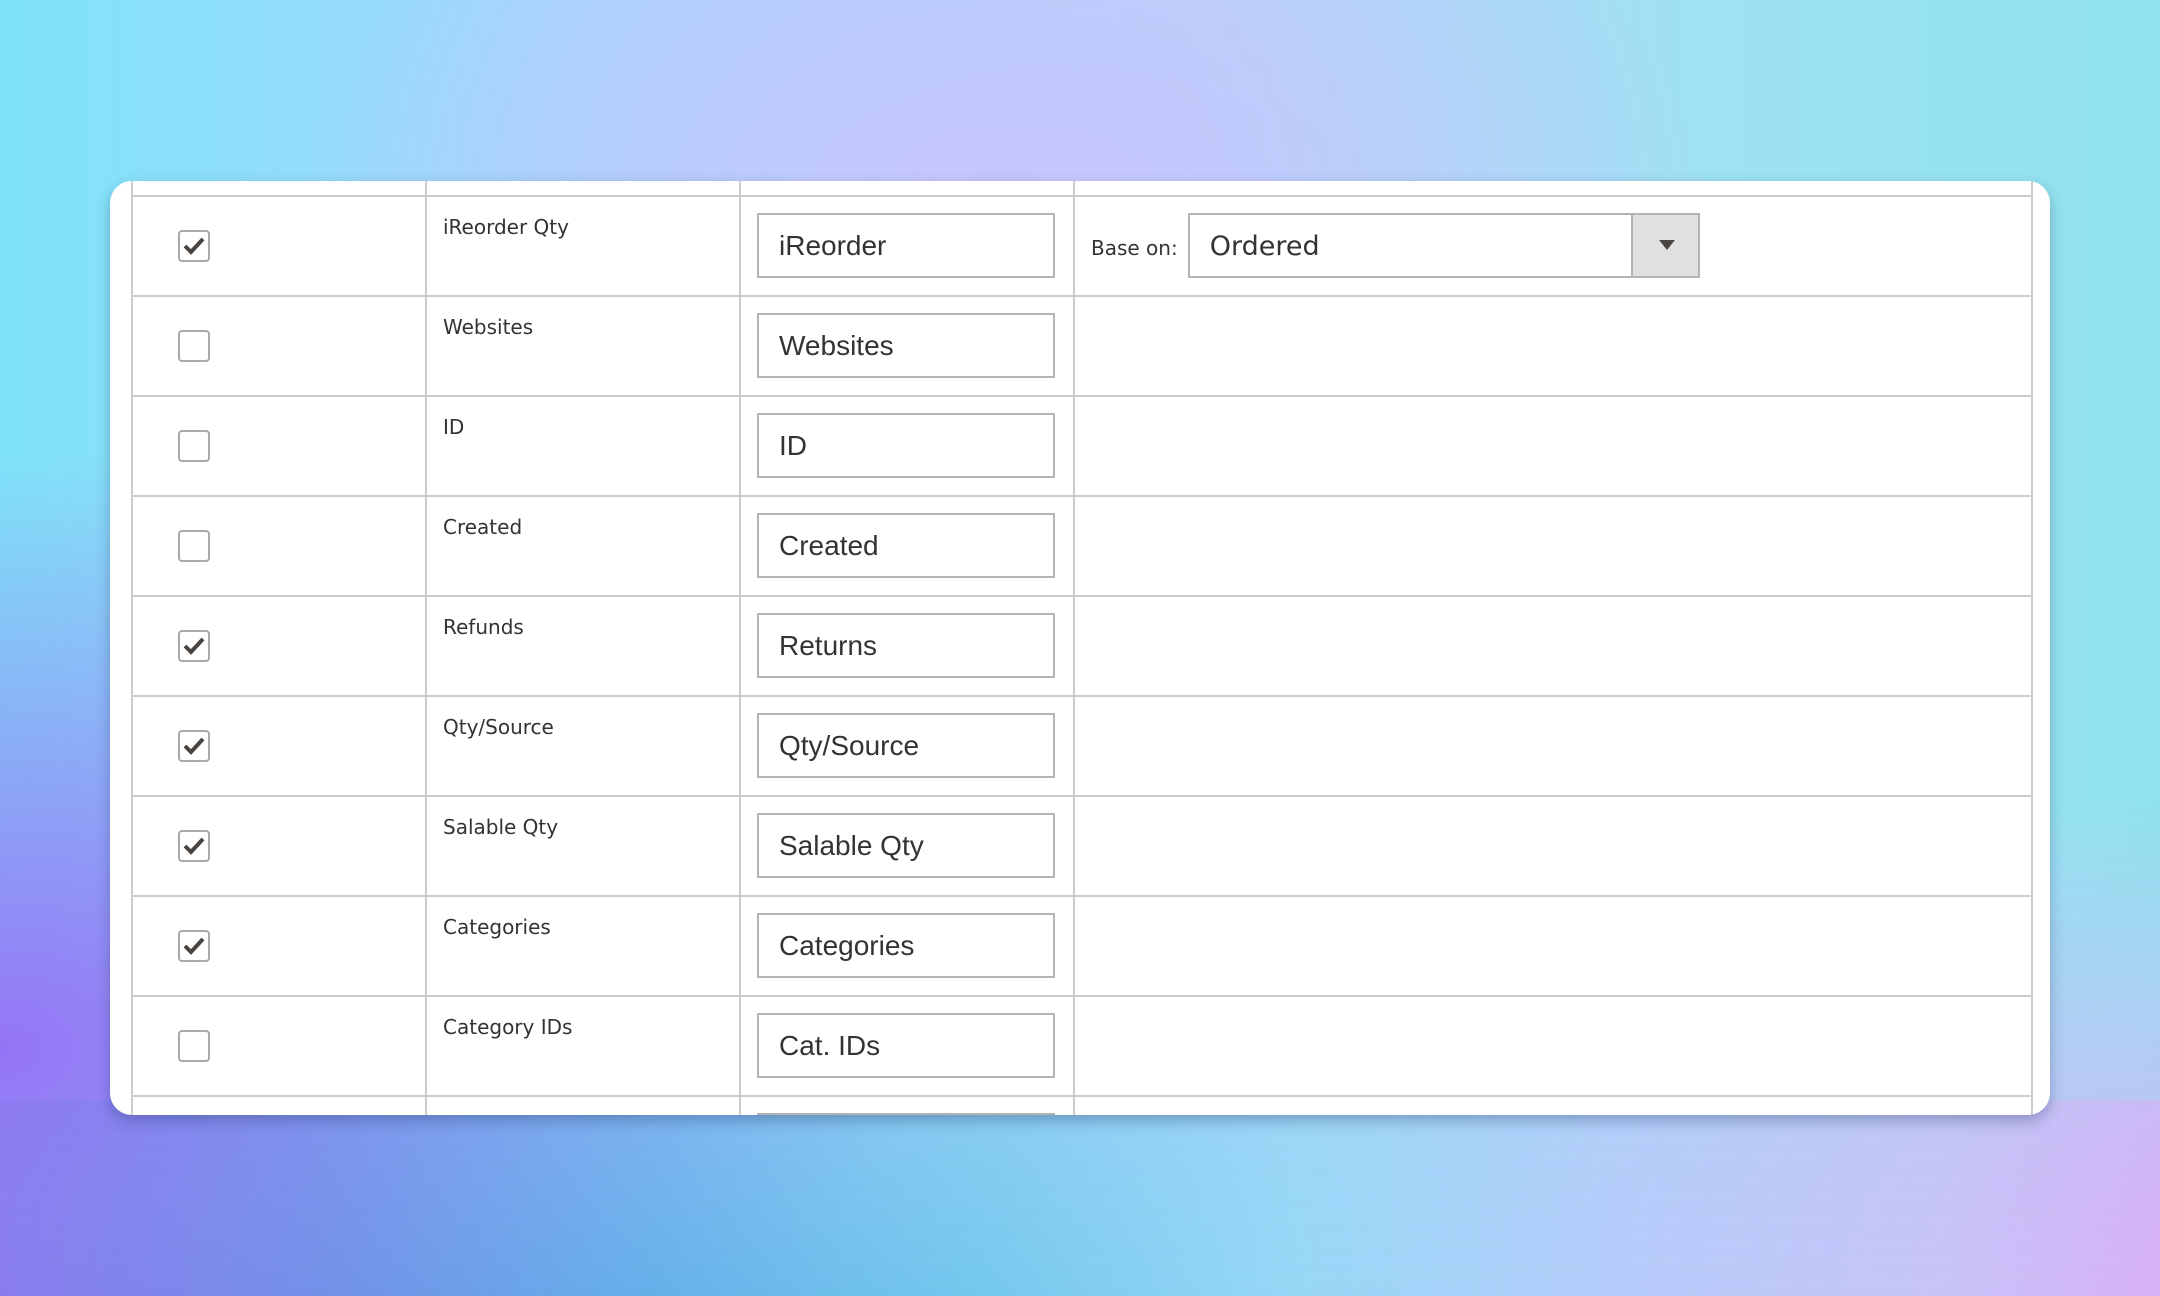  What do you see at coordinates (1082, 346) in the screenshot?
I see `table-row: Websites` at bounding box center [1082, 346].